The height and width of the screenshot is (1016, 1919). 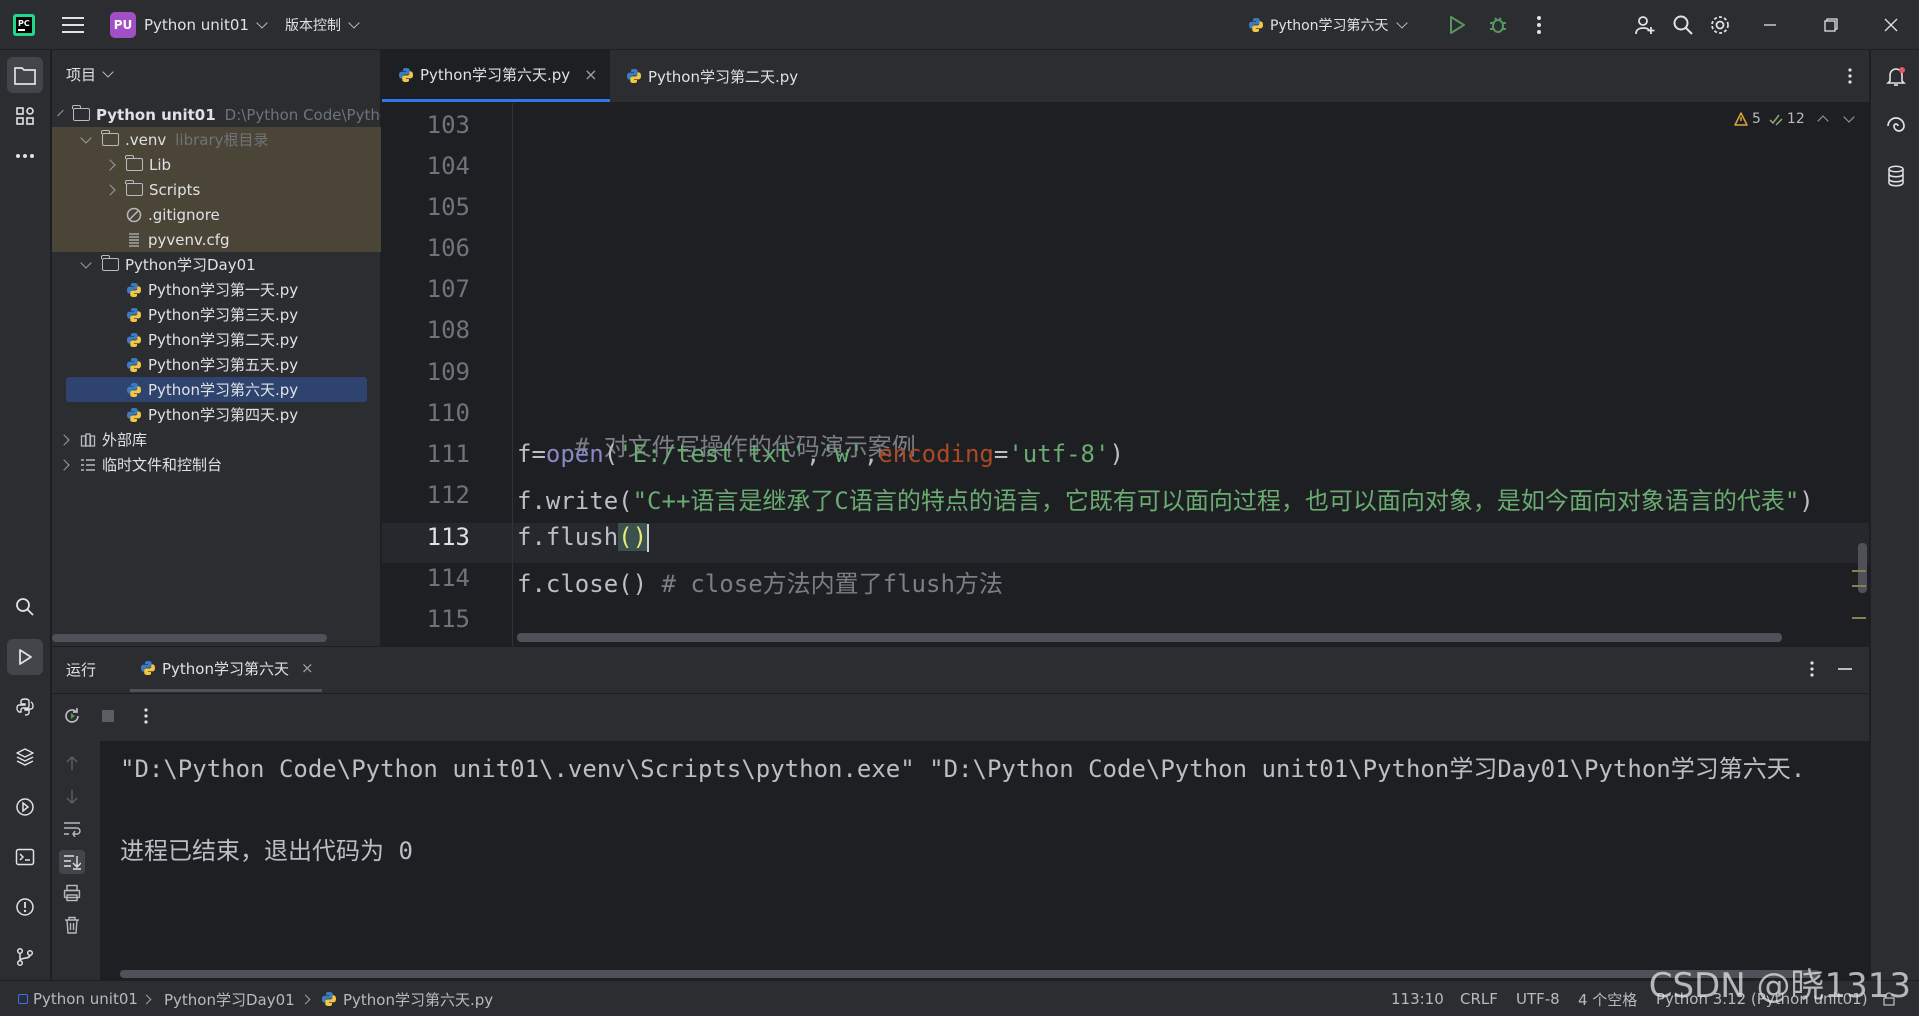 I want to click on run-config-selector: Python学习第六天, so click(x=1328, y=25).